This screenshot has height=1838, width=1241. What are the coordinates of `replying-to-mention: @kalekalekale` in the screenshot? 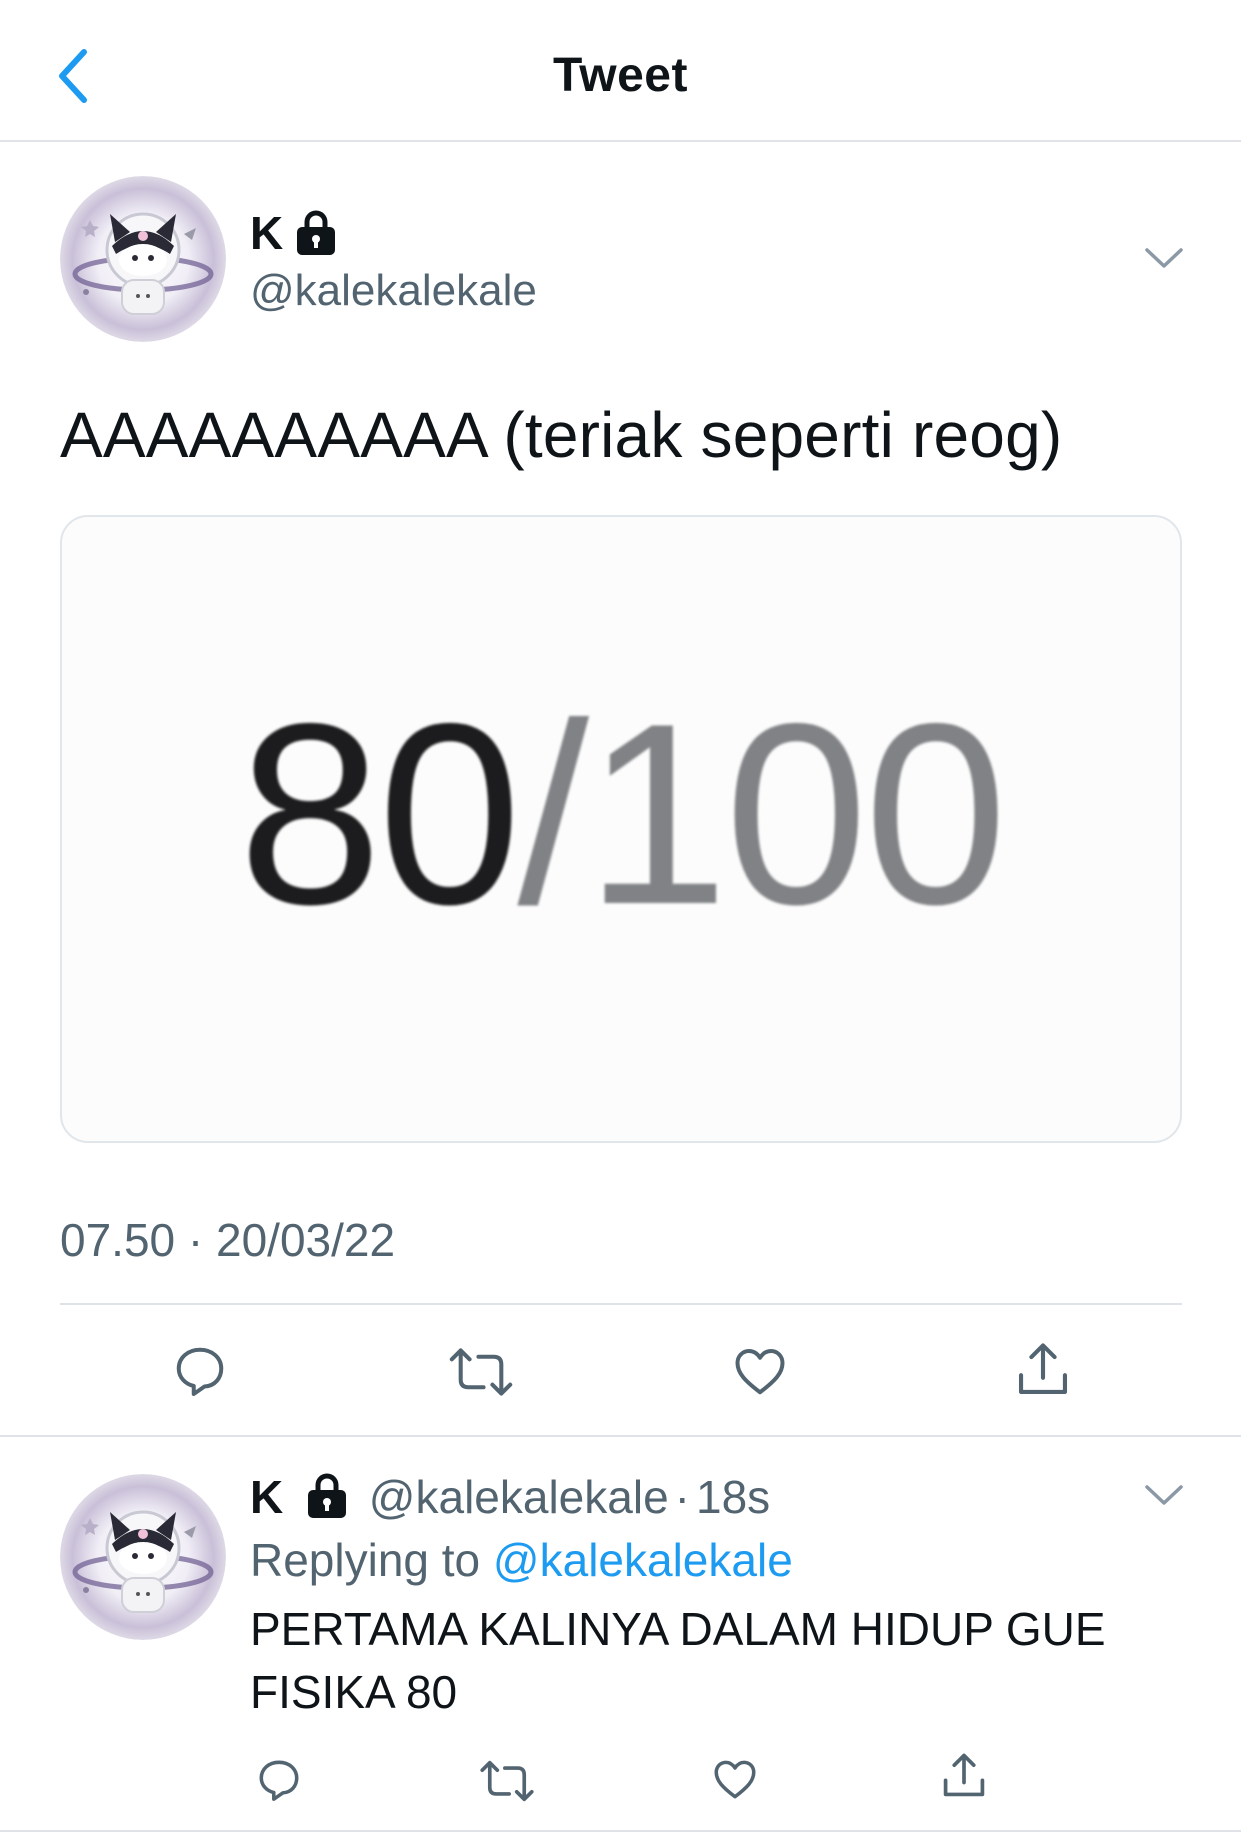 It's located at (643, 1560).